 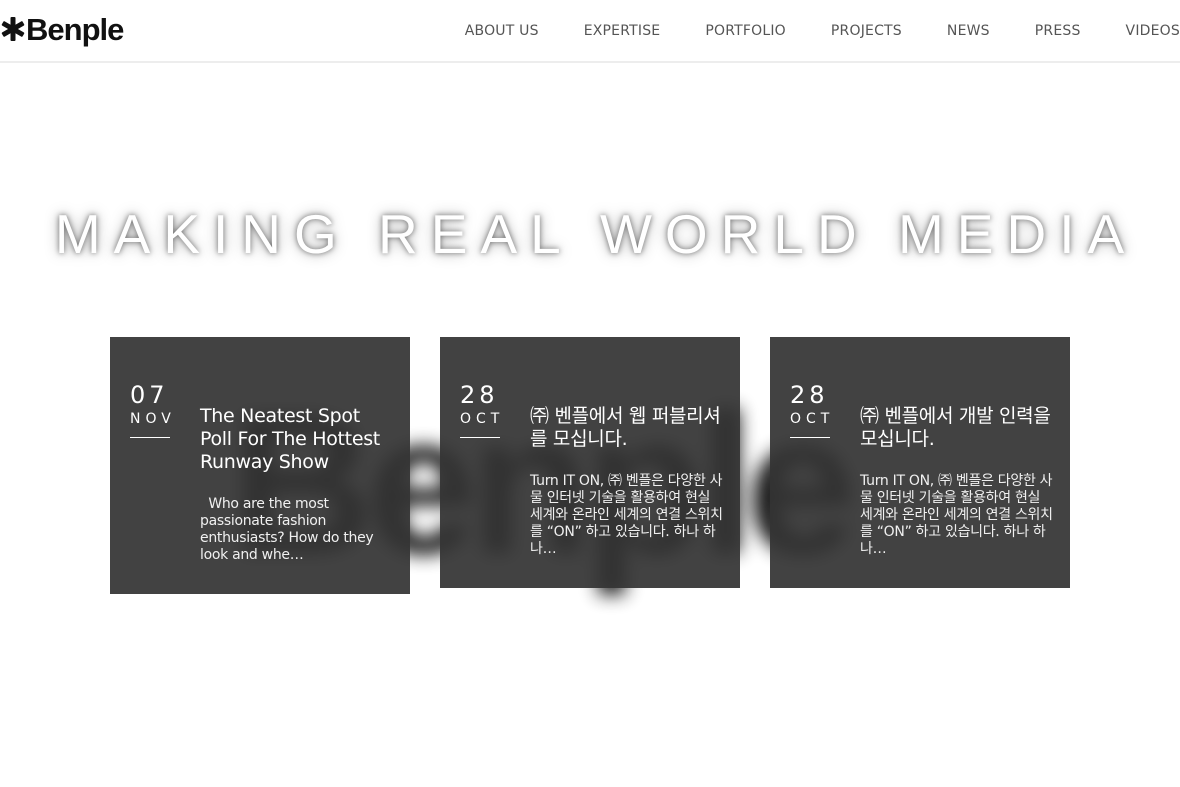 I want to click on nav-item-press: PRESS, so click(x=1058, y=31).